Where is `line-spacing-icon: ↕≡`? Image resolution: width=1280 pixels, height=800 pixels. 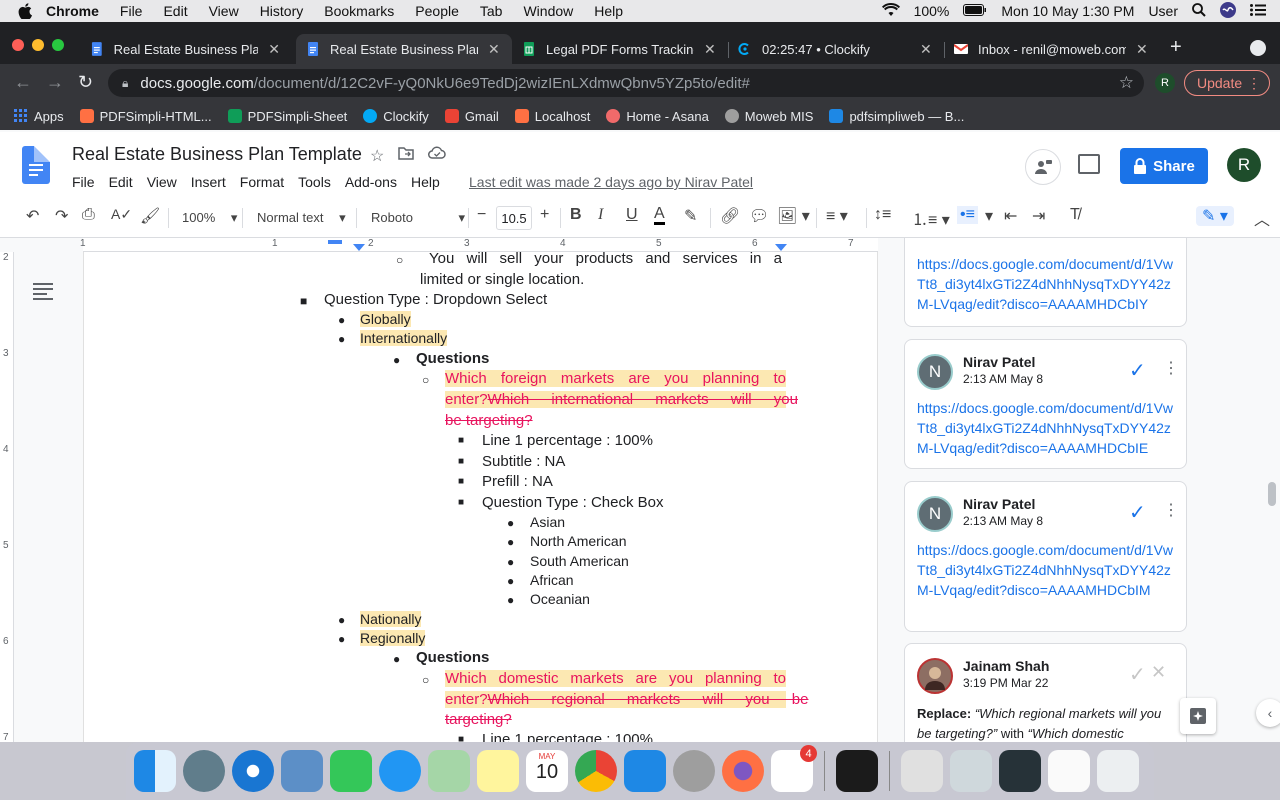 line-spacing-icon: ↕≡ is located at coordinates (882, 215).